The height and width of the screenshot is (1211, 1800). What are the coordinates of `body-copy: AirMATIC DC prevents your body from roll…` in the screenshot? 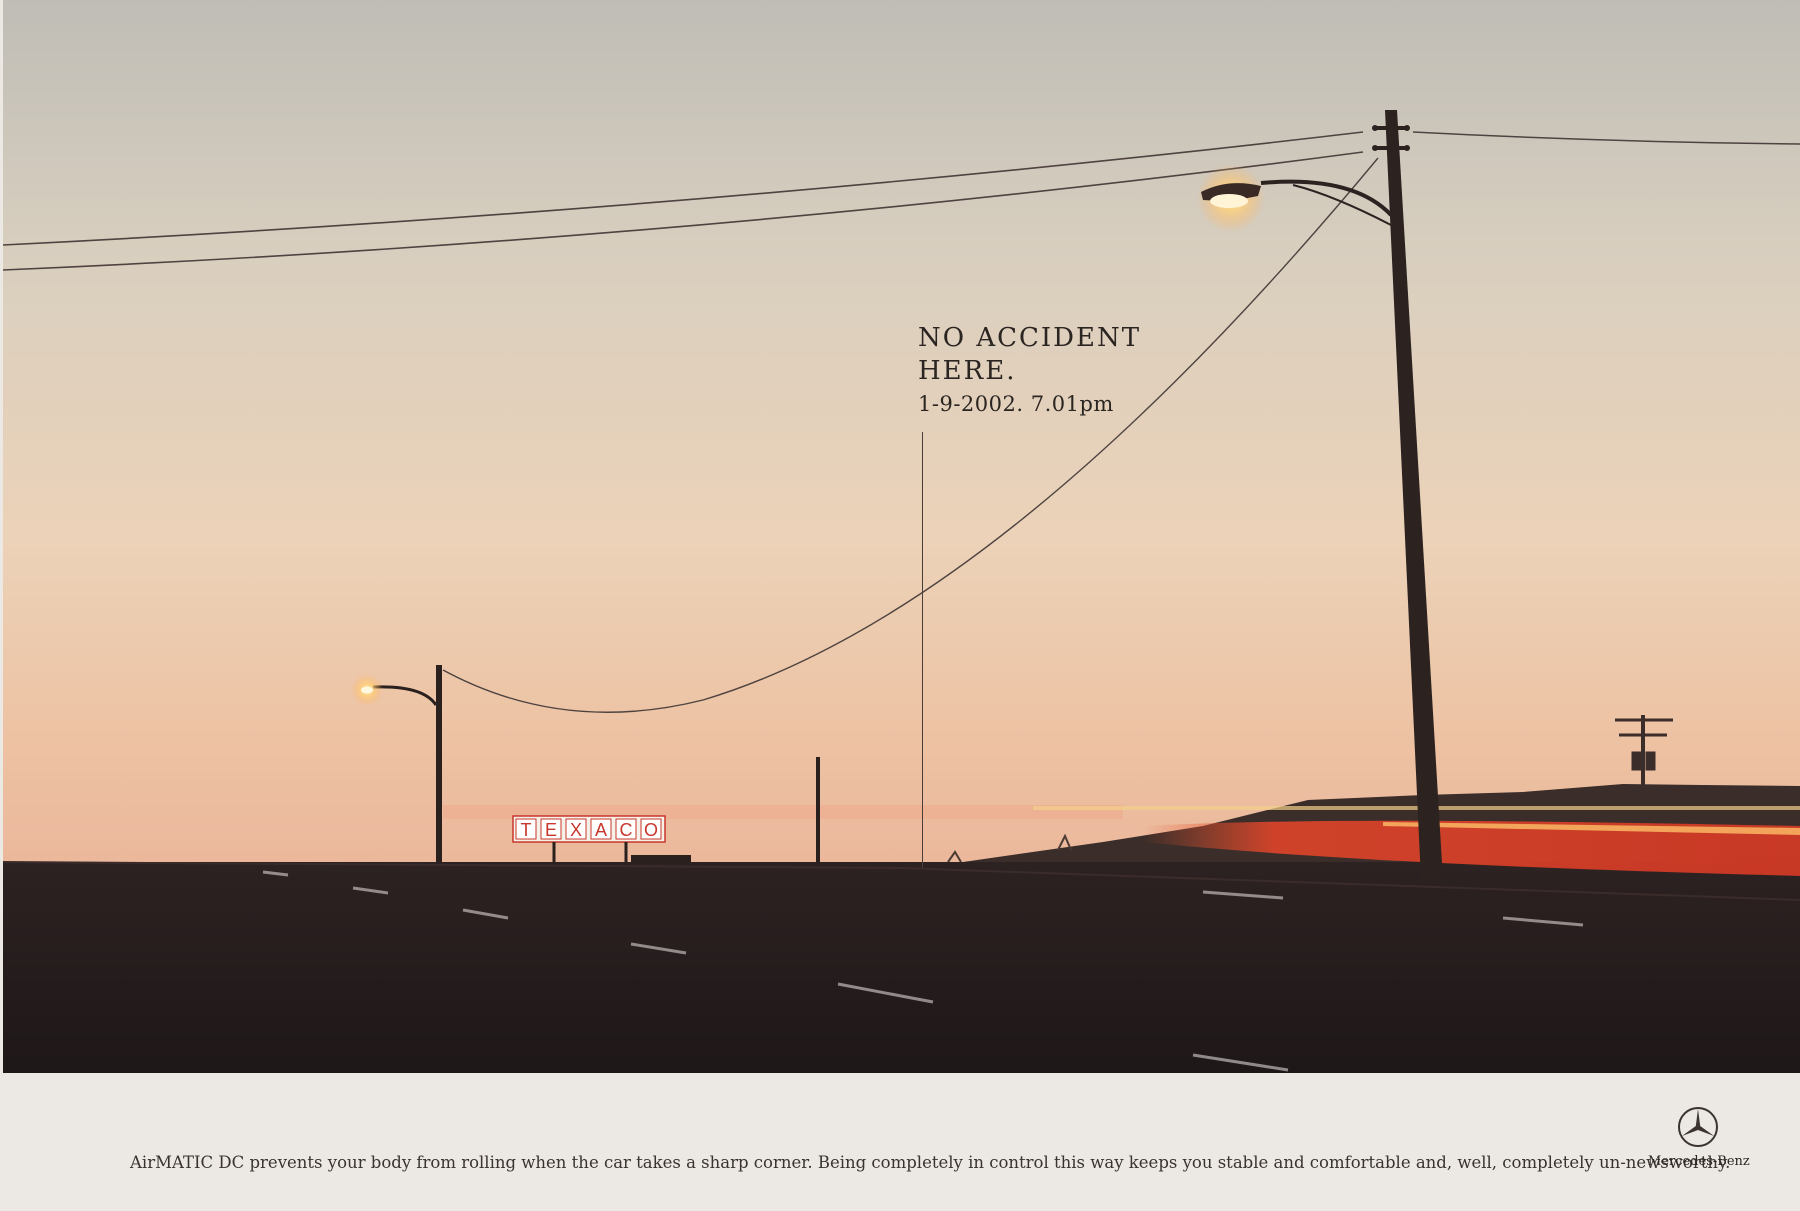 It's located at (930, 1162).